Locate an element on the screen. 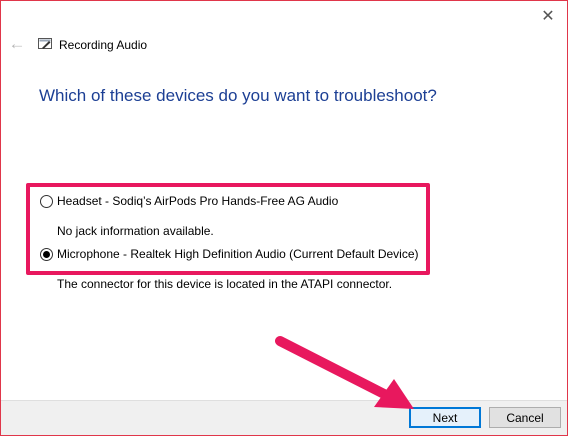 Image resolution: width=568 pixels, height=436 pixels. close-button: ✕ is located at coordinates (548, 16).